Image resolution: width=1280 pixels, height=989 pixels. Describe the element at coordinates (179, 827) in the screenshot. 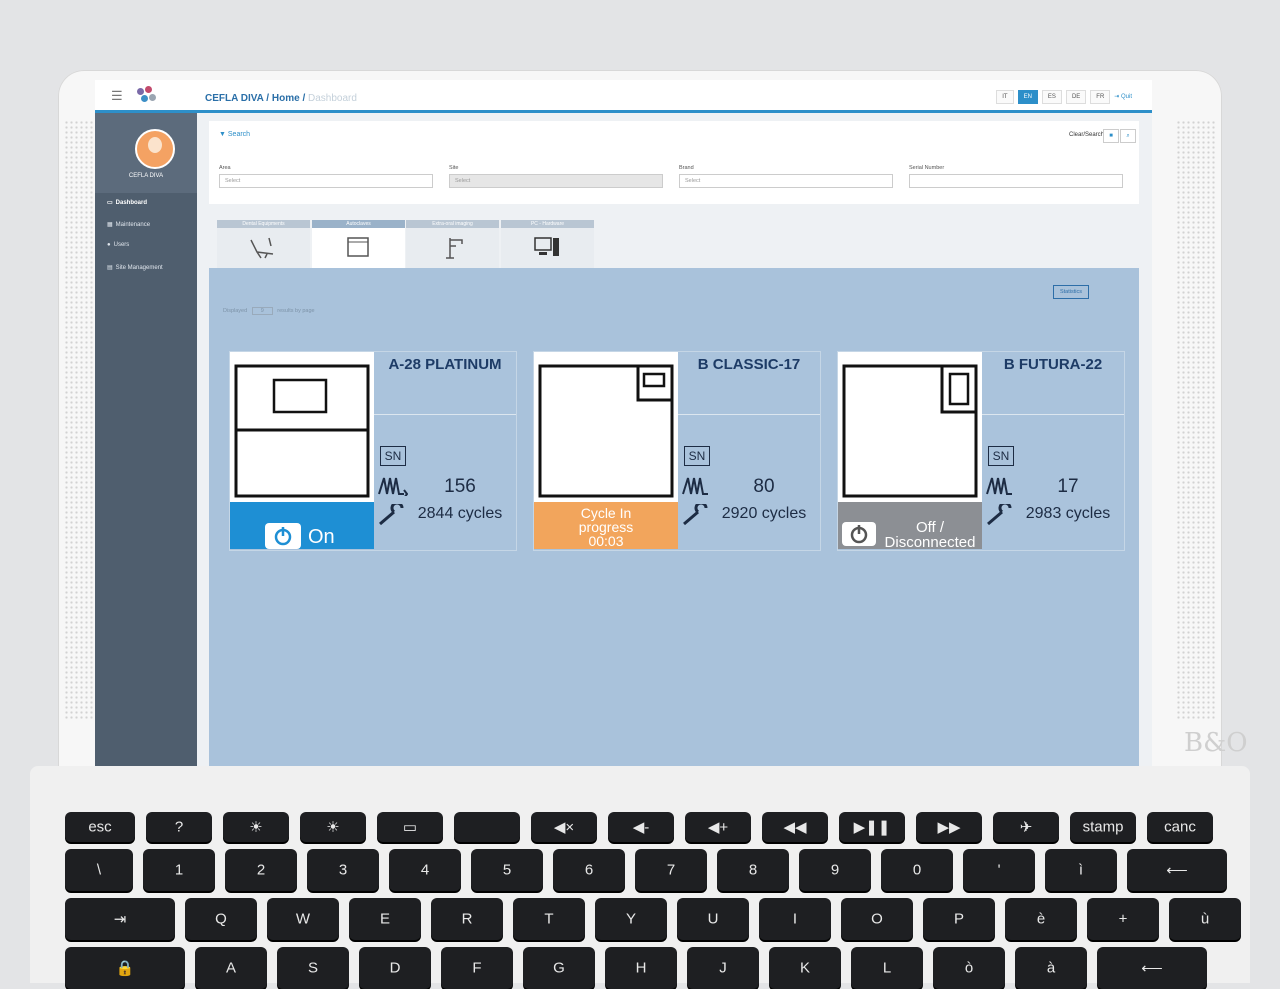

I see `key-: ?` at that location.